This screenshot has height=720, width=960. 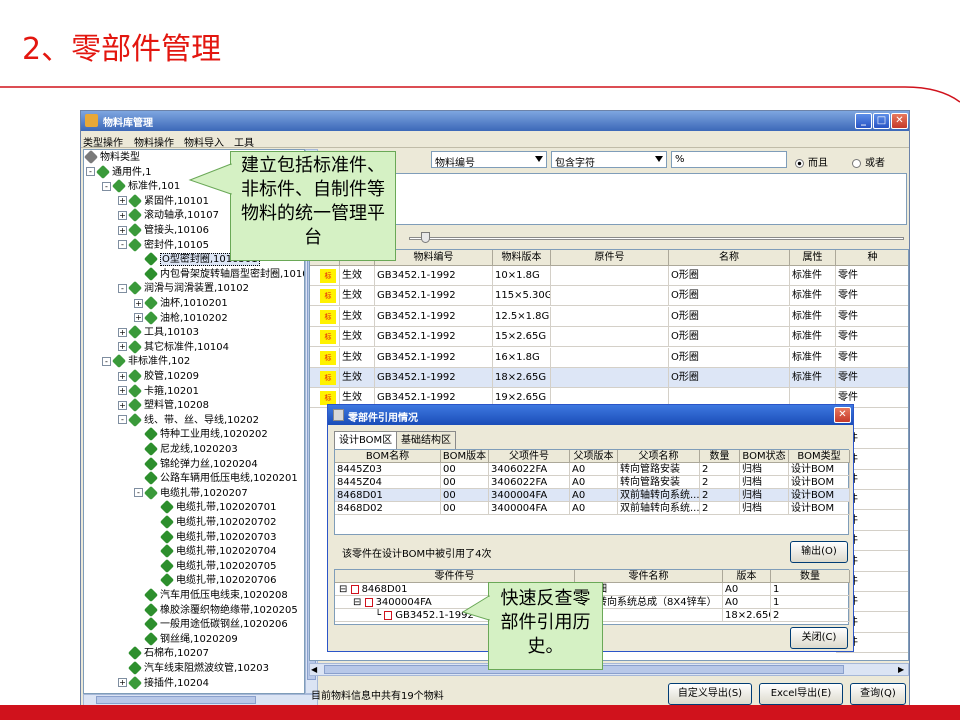 What do you see at coordinates (173, 347) in the screenshot?
I see `tree-node: + 其它标准件,10104` at bounding box center [173, 347].